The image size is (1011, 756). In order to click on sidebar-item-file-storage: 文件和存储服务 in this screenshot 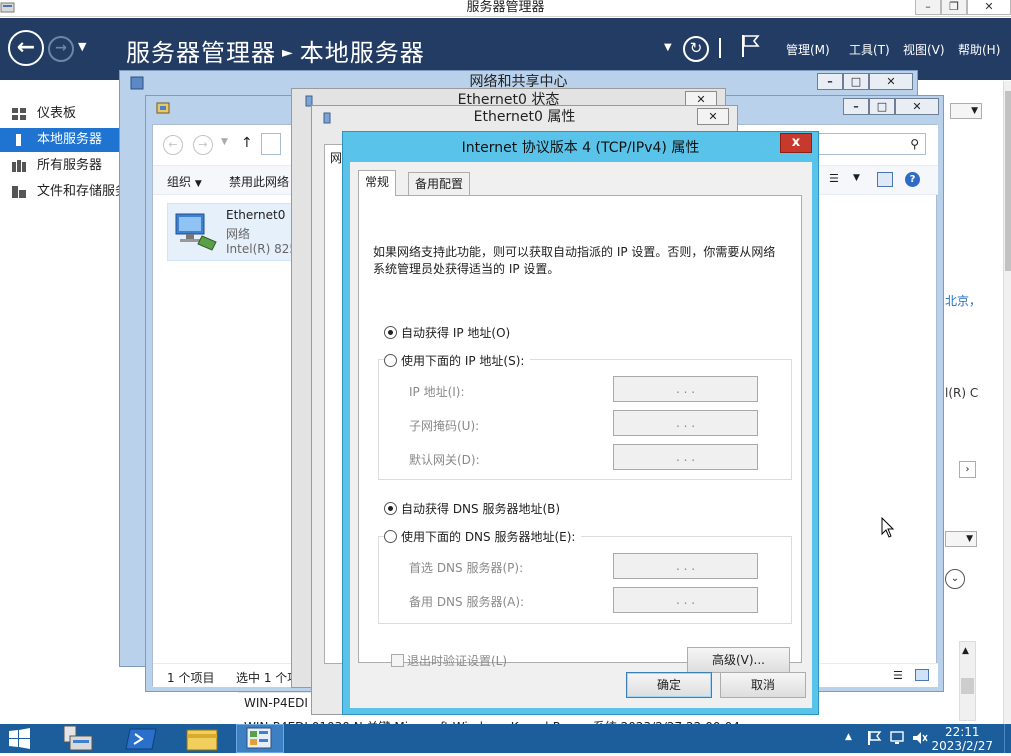, I will do `click(60, 192)`.